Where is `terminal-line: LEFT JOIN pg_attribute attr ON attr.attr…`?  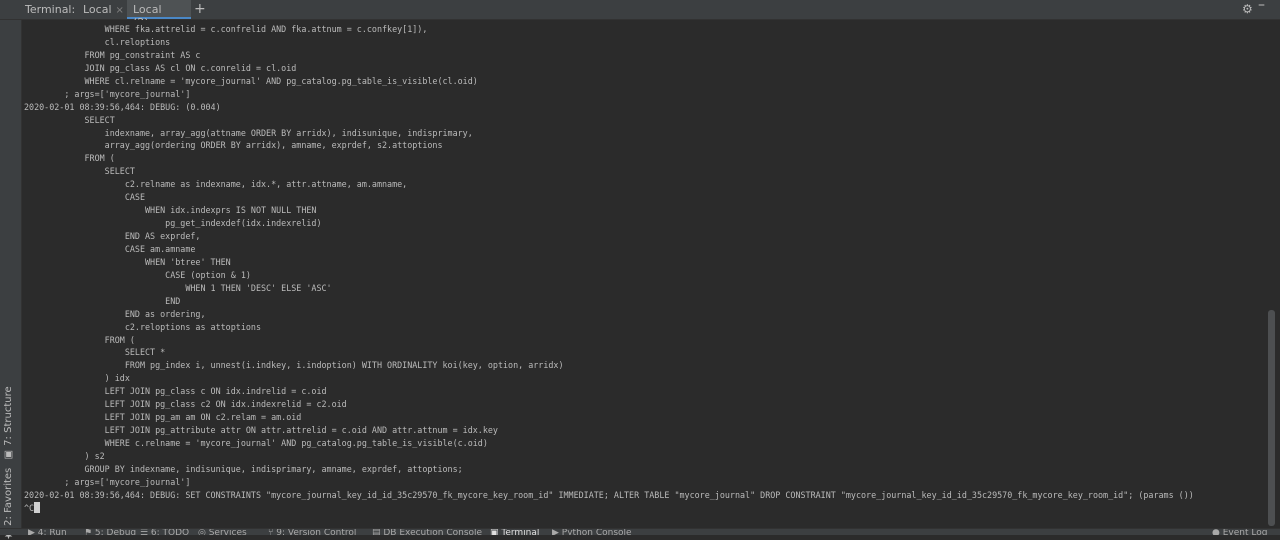 terminal-line: LEFT JOIN pg_attribute attr ON attr.attr… is located at coordinates (261, 430).